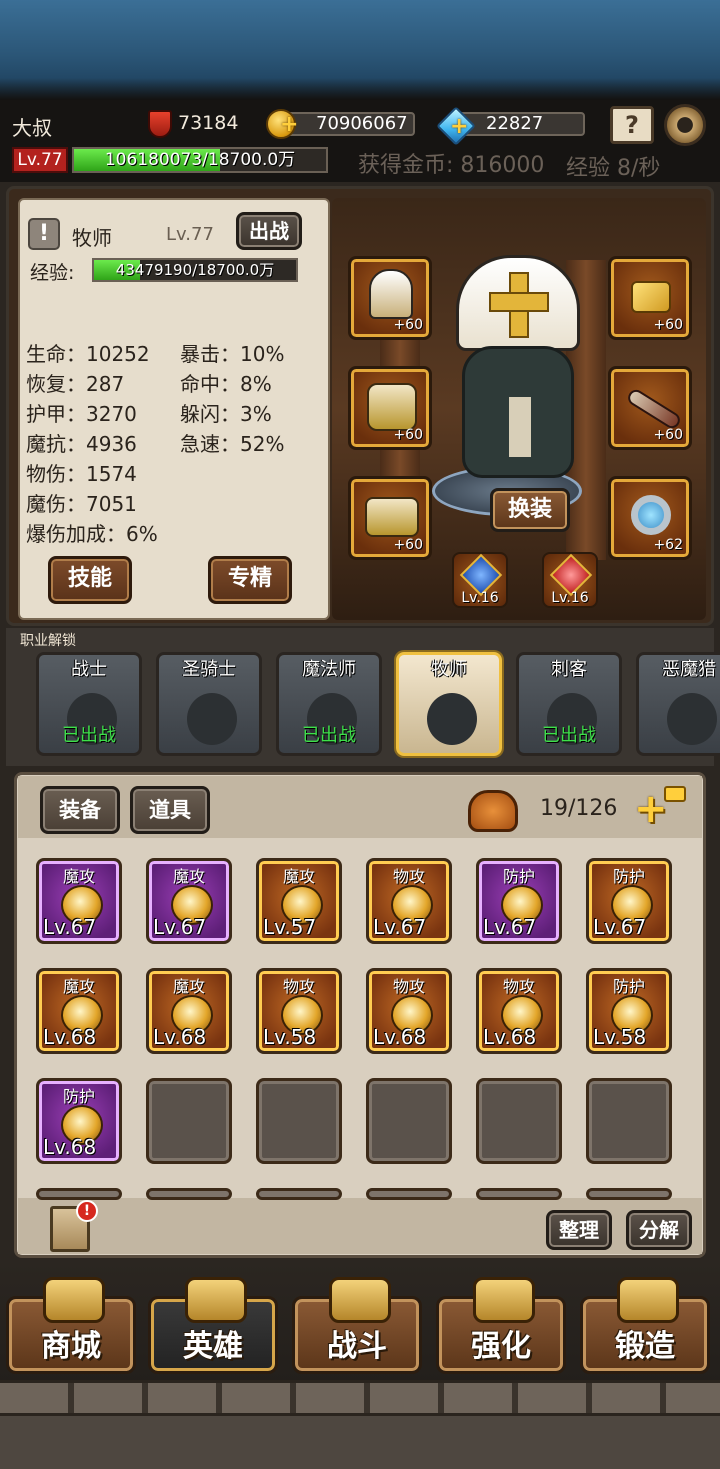 Image resolution: width=720 pixels, height=1469 pixels. I want to click on gold-charm-icon, so click(651, 297).